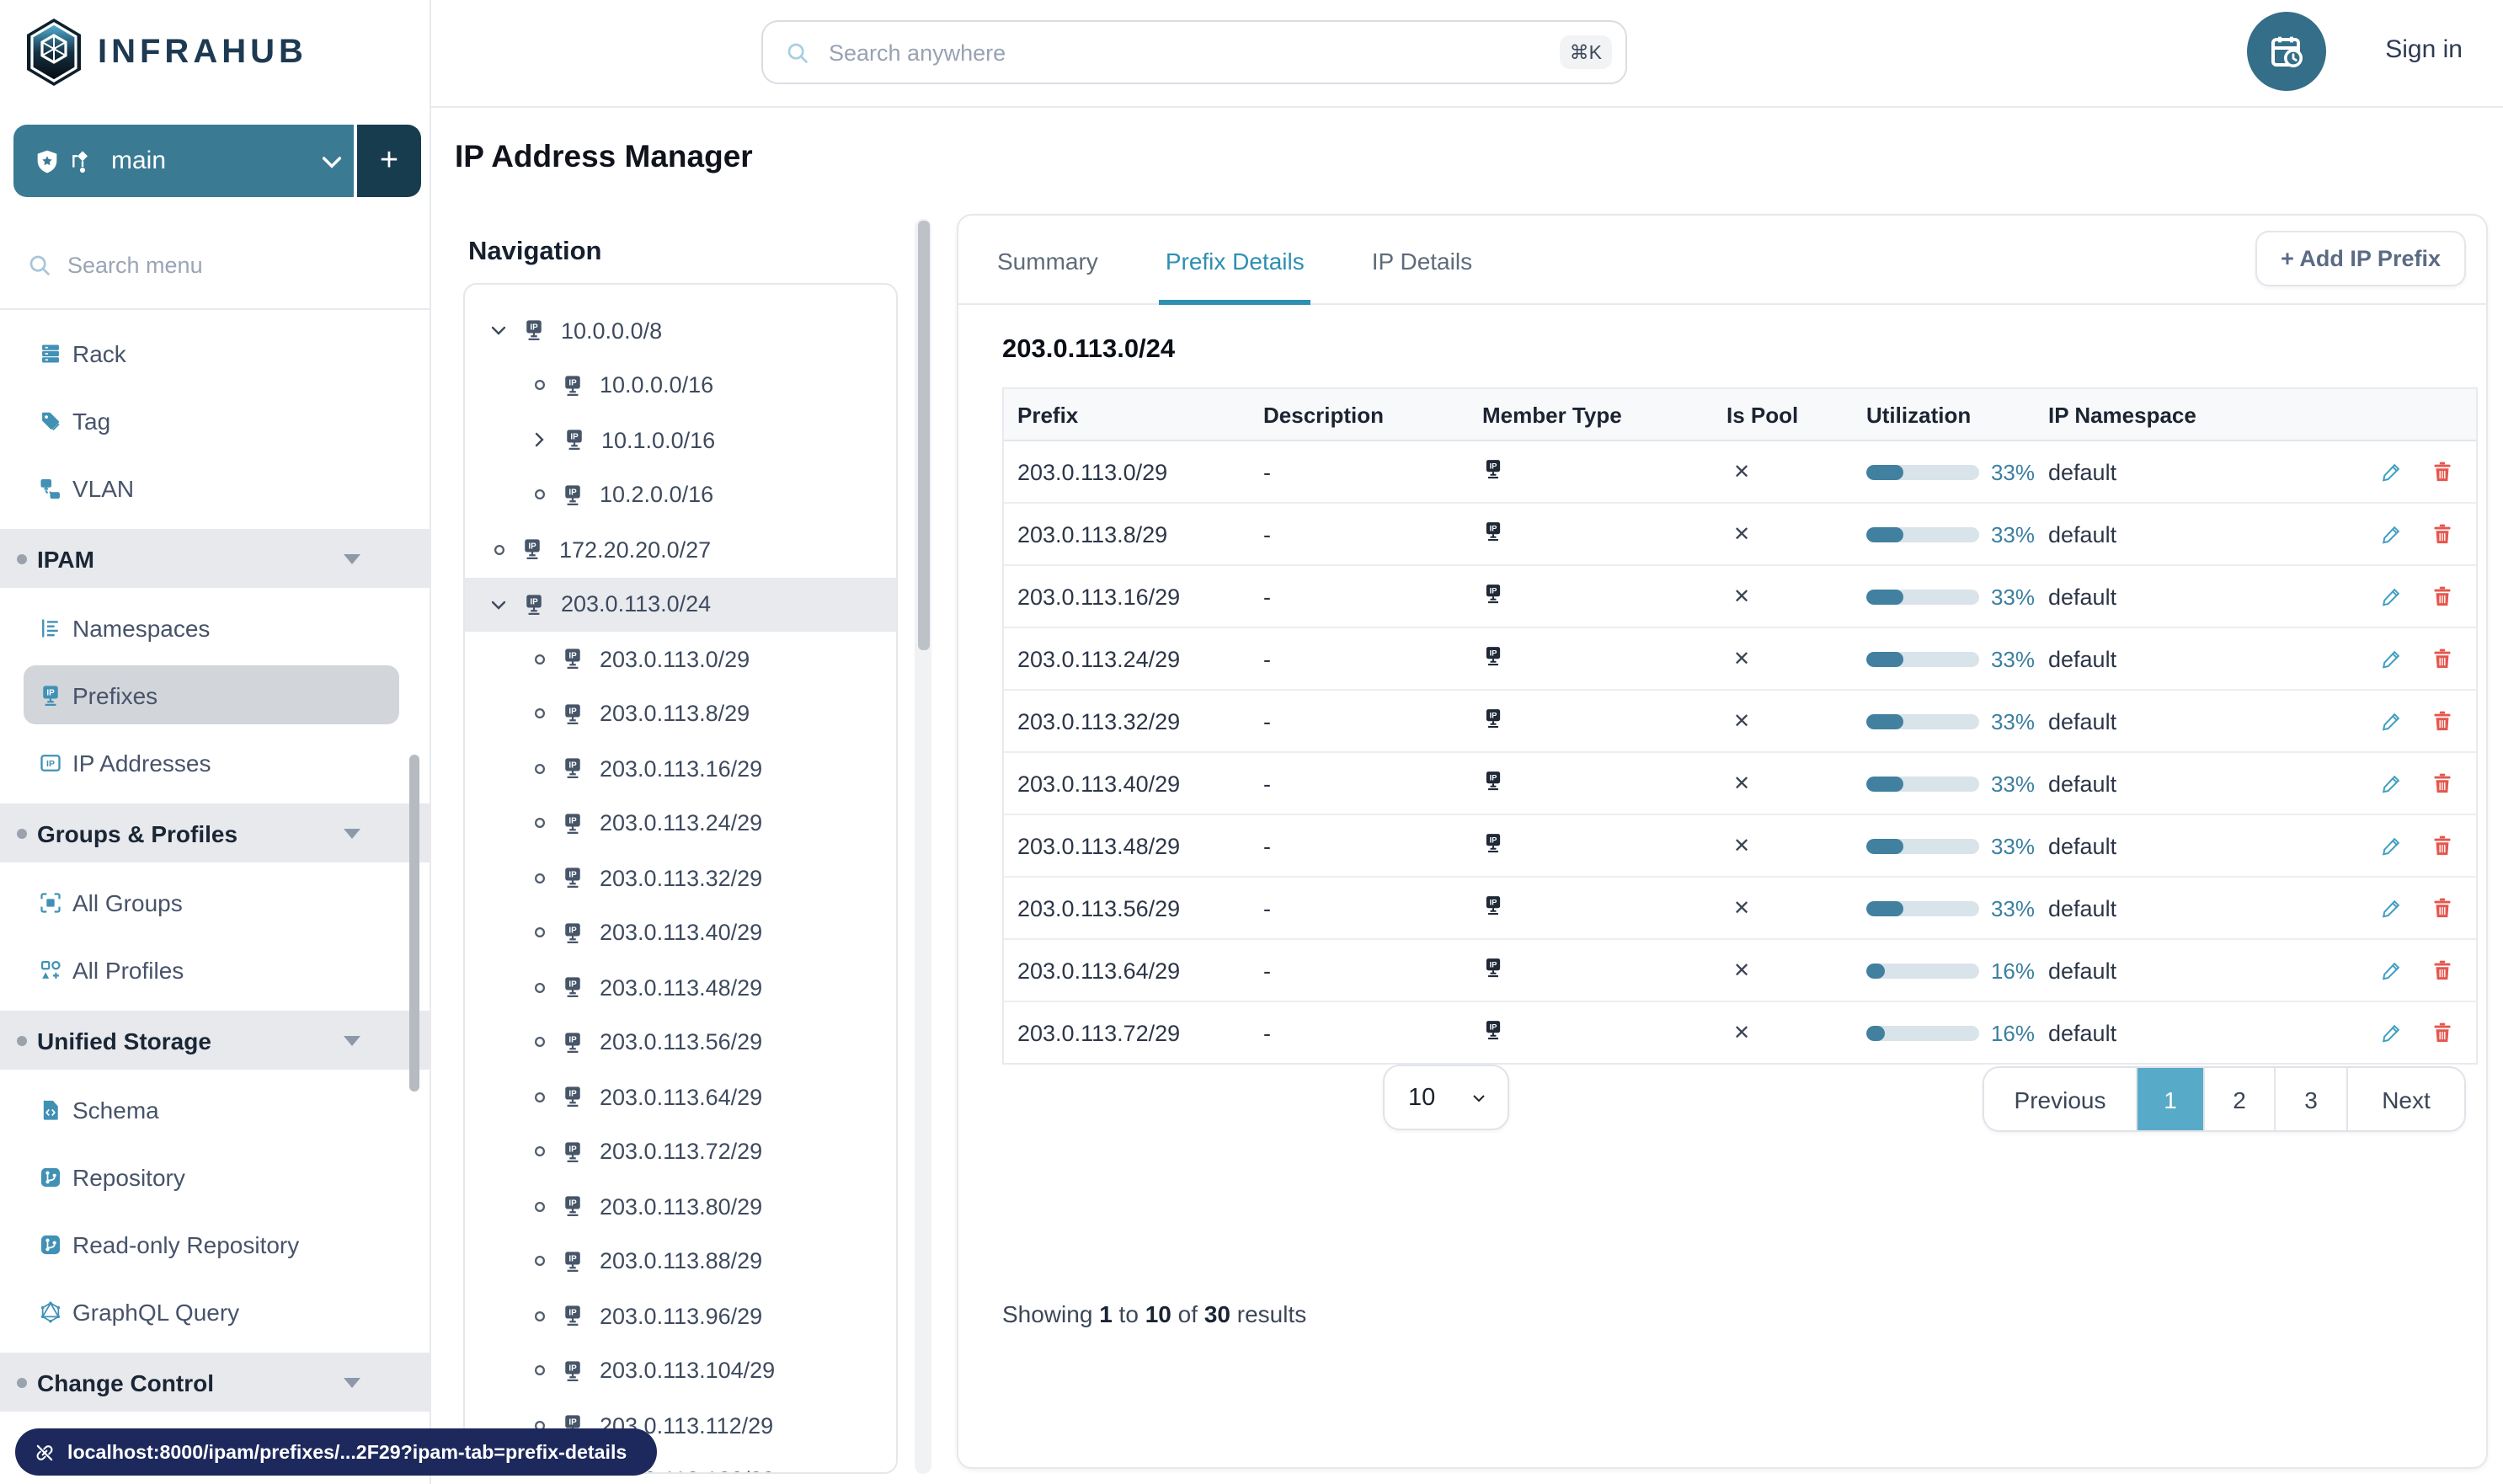 Image resolution: width=2503 pixels, height=1484 pixels. I want to click on schedule-button, so click(2286, 52).